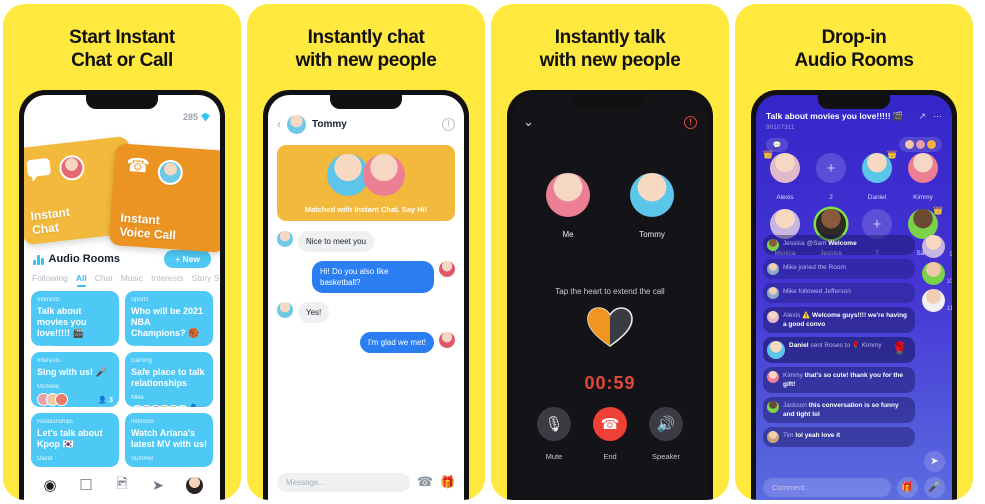 The image size is (985, 504). What do you see at coordinates (140, 300) in the screenshot?
I see `room-category: Sports` at bounding box center [140, 300].